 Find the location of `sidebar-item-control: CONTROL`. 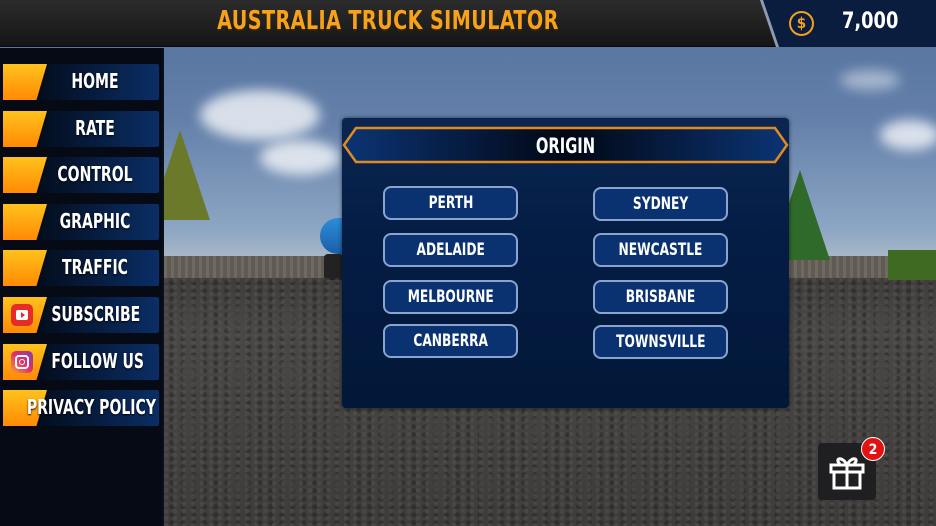

sidebar-item-control: CONTROL is located at coordinates (81, 175).